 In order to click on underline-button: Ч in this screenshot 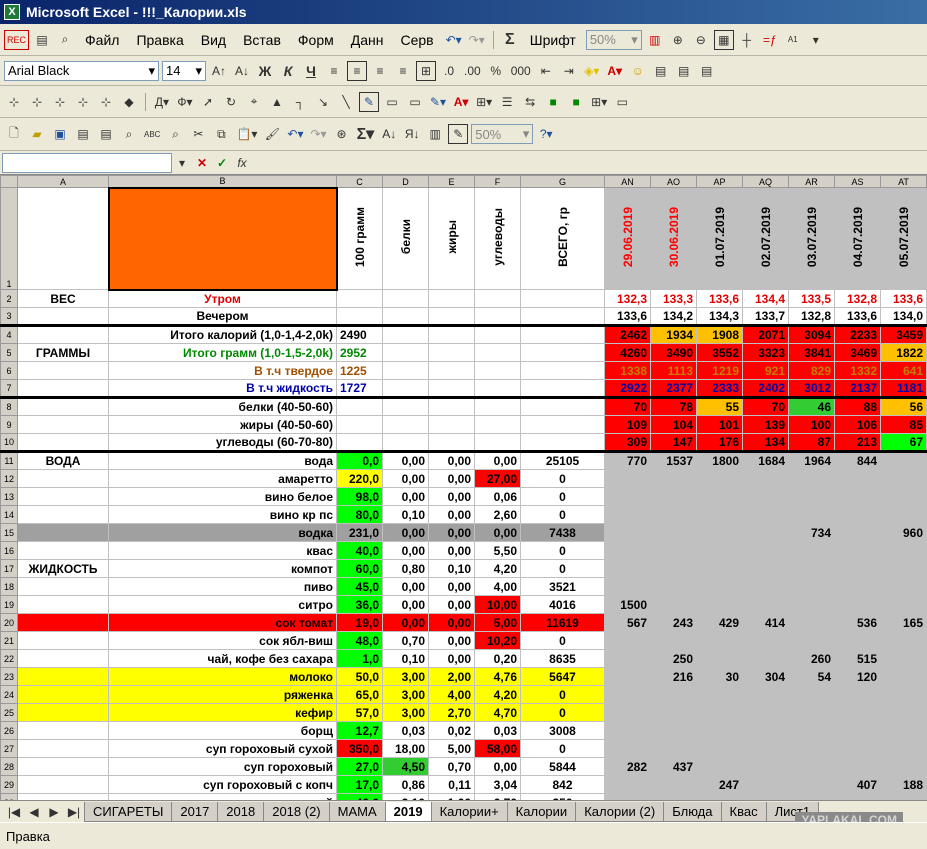, I will do `click(311, 71)`.